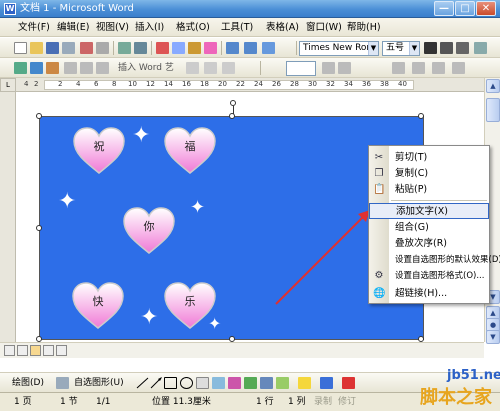 The image size is (500, 411). Describe the element at coordinates (35, 350) in the screenshot. I see `print-view-icon` at that location.